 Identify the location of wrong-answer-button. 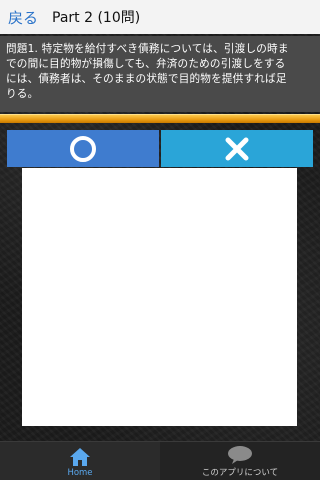
(237, 148).